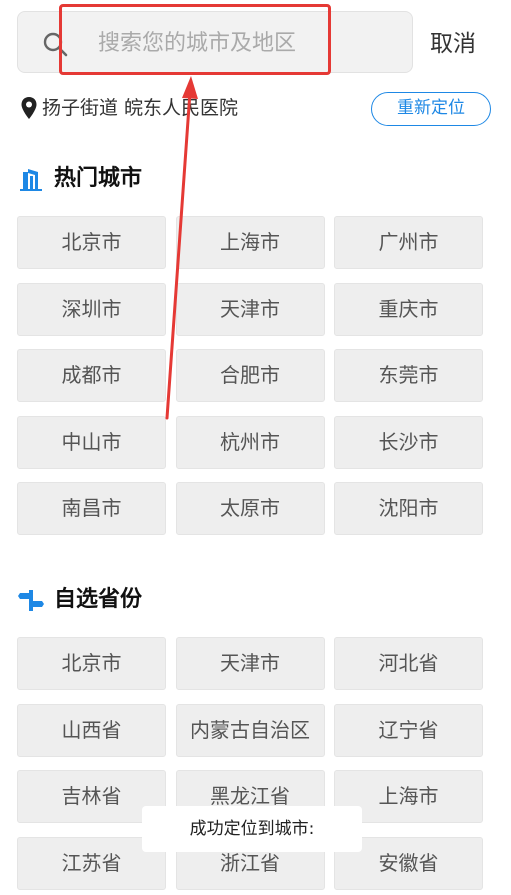  Describe the element at coordinates (91, 508) in the screenshot. I see `hot_cities-chip: 南昌市` at that location.